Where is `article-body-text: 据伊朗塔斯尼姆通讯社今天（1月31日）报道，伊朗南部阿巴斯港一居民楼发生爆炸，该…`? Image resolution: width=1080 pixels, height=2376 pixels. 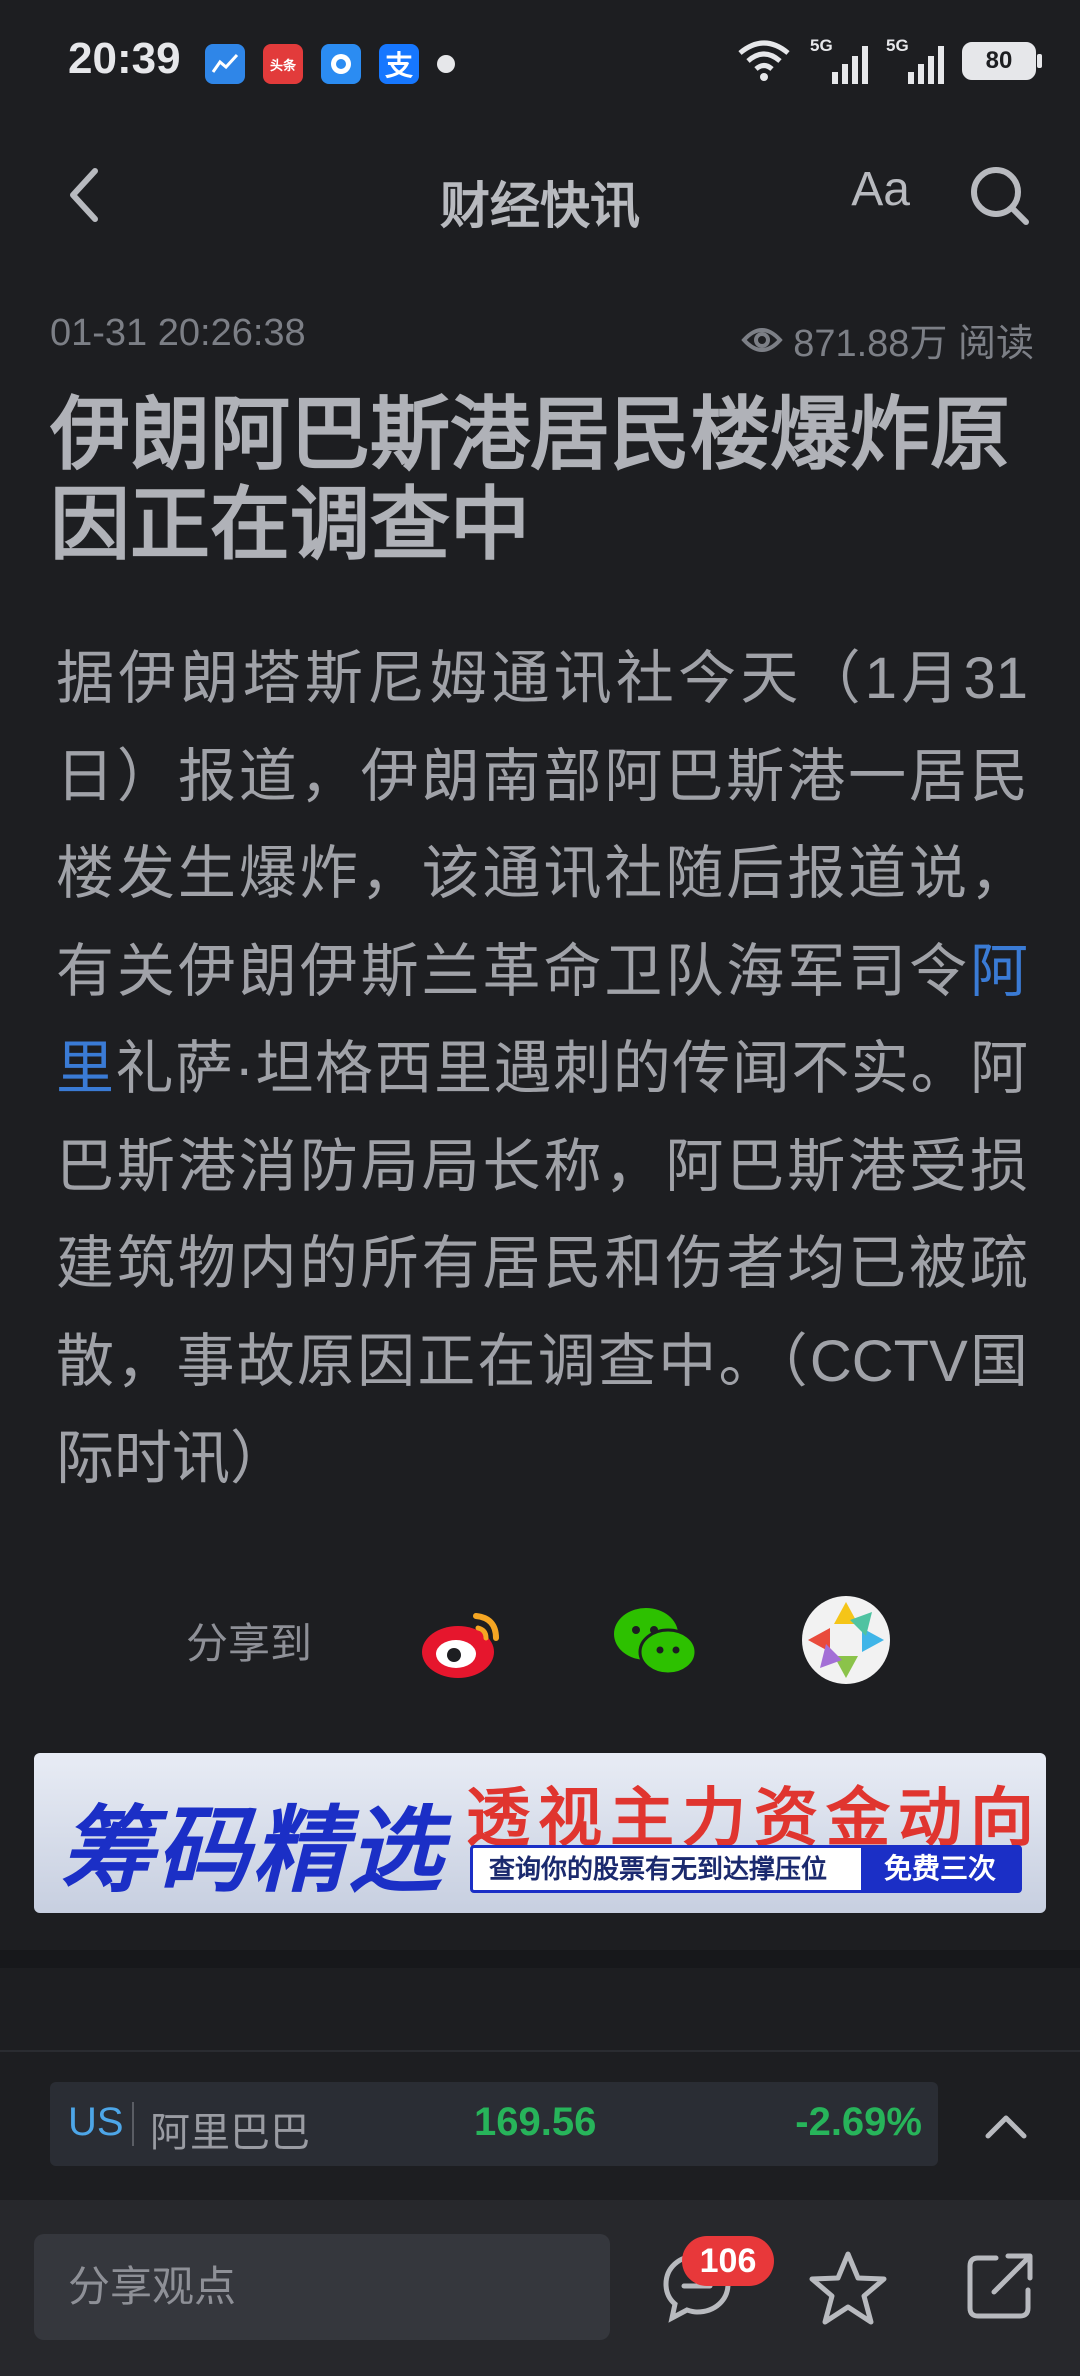
article-body-text: 据伊朗塔斯尼姆通讯社今天（1月31日）报道，伊朗南部阿巴斯港一居民楼发生爆炸，该… is located at coordinates (542, 825).